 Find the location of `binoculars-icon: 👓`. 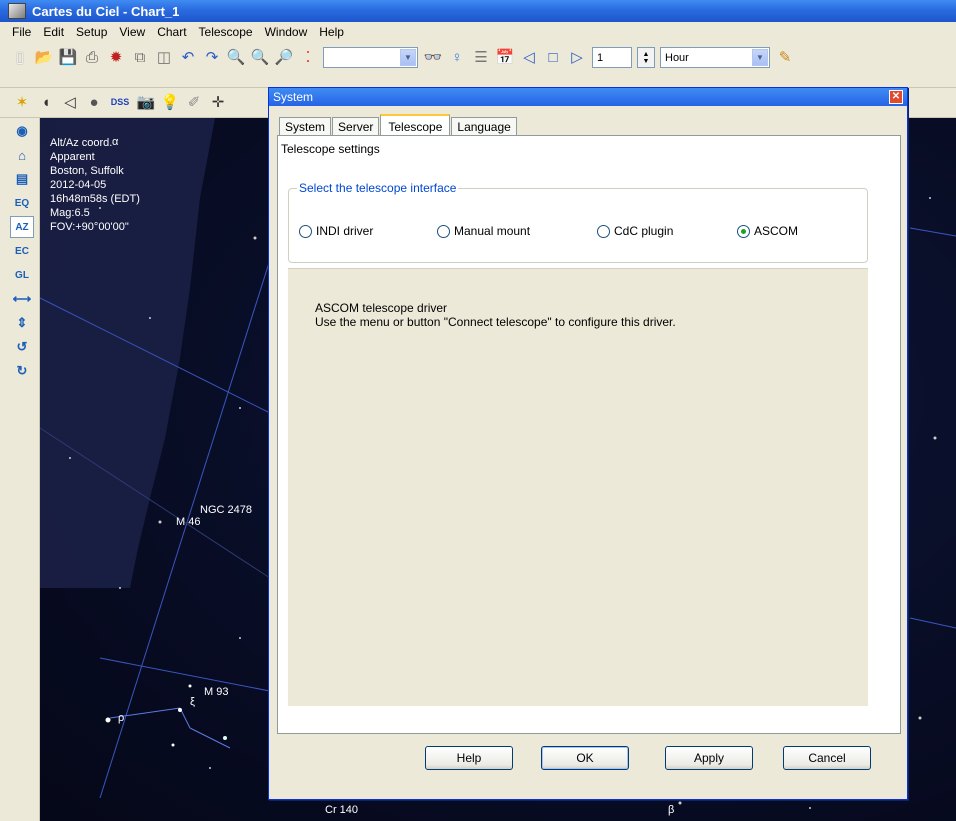

binoculars-icon: 👓 is located at coordinates (433, 57).